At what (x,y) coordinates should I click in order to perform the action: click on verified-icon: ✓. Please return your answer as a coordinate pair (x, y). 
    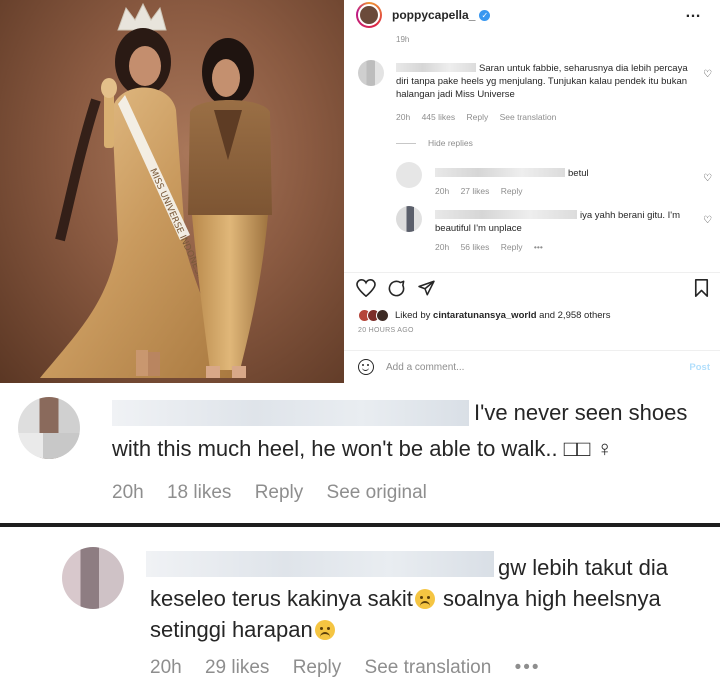
    Looking at the image, I should click on (485, 15).